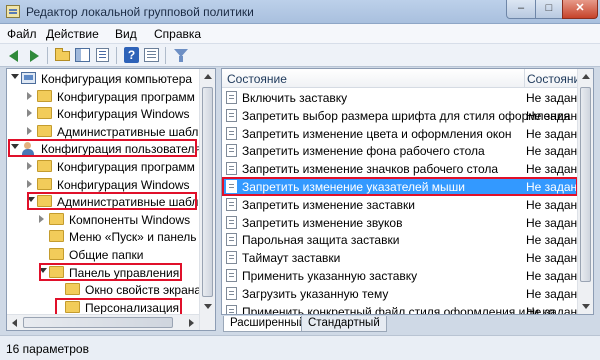 The height and width of the screenshot is (360, 600). I want to click on setting-name: Запретить изменение звуков, so click(322, 222).